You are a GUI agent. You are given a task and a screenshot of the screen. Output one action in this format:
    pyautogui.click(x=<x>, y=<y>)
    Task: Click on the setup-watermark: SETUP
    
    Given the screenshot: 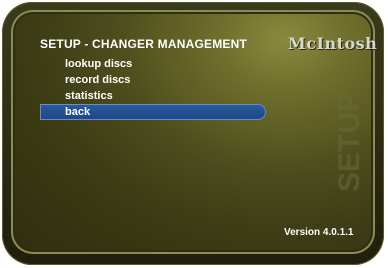 What is the action you would take?
    pyautogui.click(x=349, y=142)
    